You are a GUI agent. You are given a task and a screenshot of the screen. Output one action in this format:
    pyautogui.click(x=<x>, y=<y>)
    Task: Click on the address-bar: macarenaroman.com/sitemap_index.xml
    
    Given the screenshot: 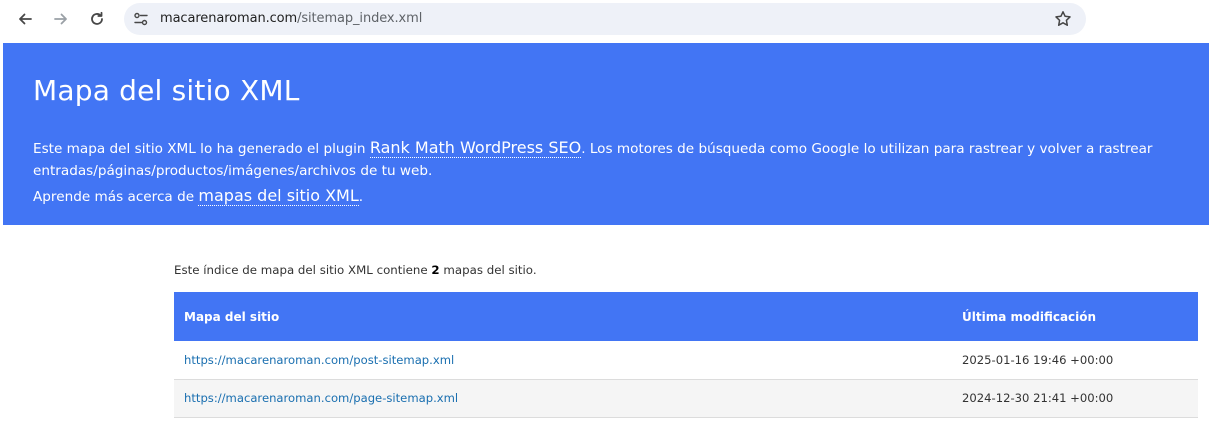 What is the action you would take?
    pyautogui.click(x=605, y=19)
    